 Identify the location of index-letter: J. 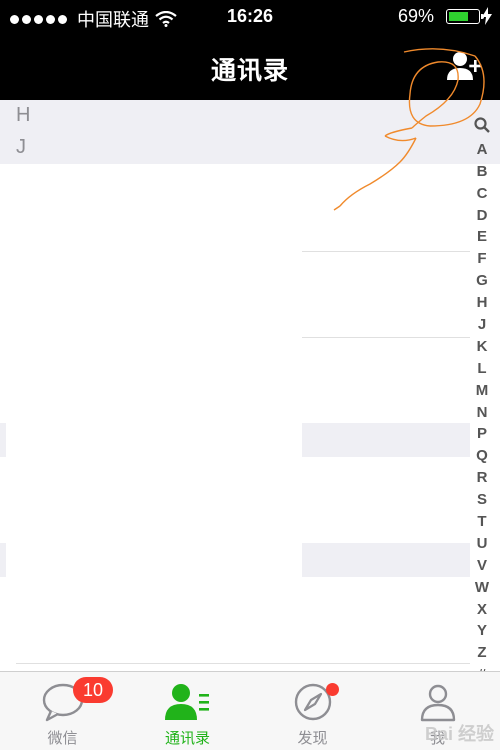
(482, 325).